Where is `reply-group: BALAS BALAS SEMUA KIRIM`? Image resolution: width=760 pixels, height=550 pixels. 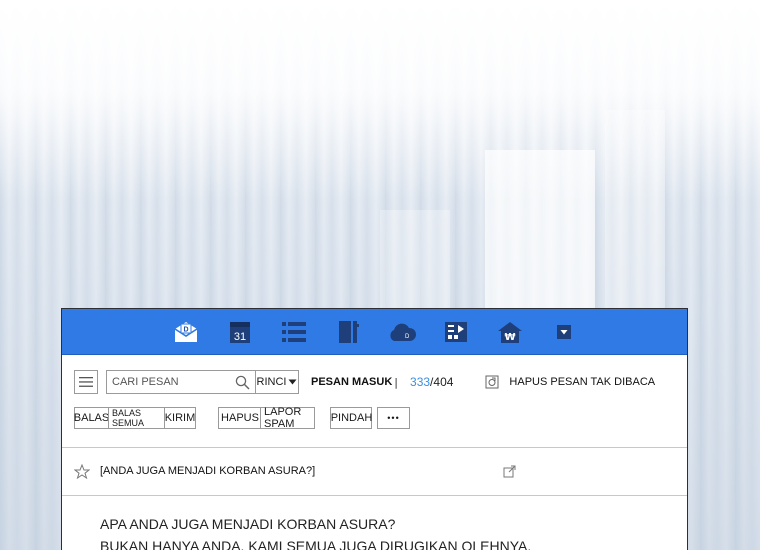 reply-group: BALAS BALAS SEMUA KIRIM is located at coordinates (135, 418).